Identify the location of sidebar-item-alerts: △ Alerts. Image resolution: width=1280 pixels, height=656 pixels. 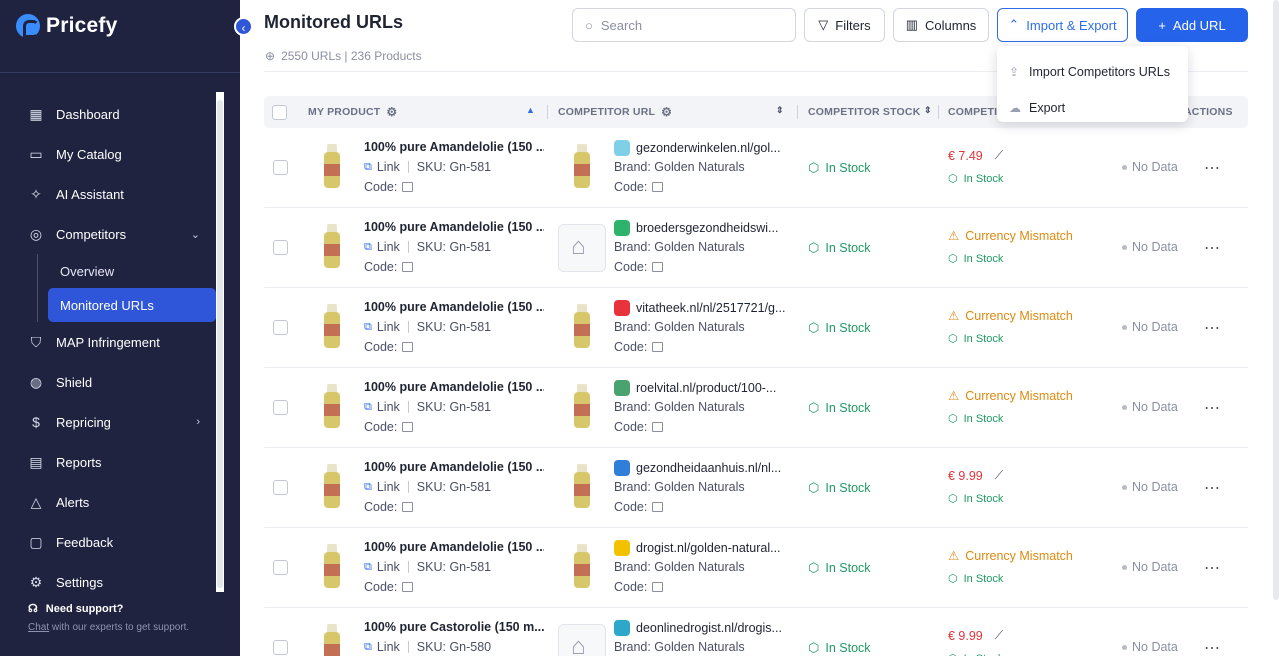
(118, 502).